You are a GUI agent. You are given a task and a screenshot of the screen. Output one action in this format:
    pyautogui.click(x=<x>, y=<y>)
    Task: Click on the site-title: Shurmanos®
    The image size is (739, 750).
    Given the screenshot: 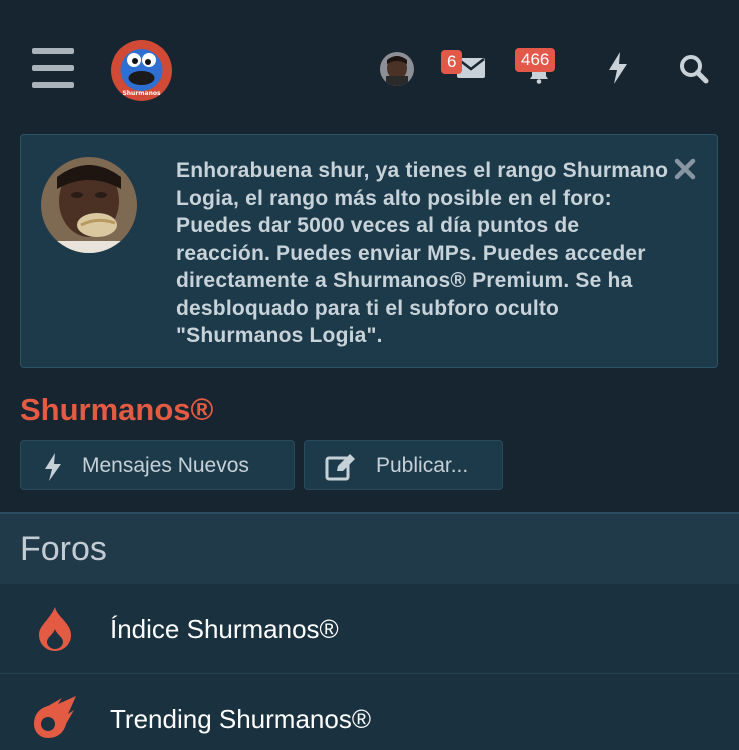 What is the action you would take?
    pyautogui.click(x=116, y=410)
    